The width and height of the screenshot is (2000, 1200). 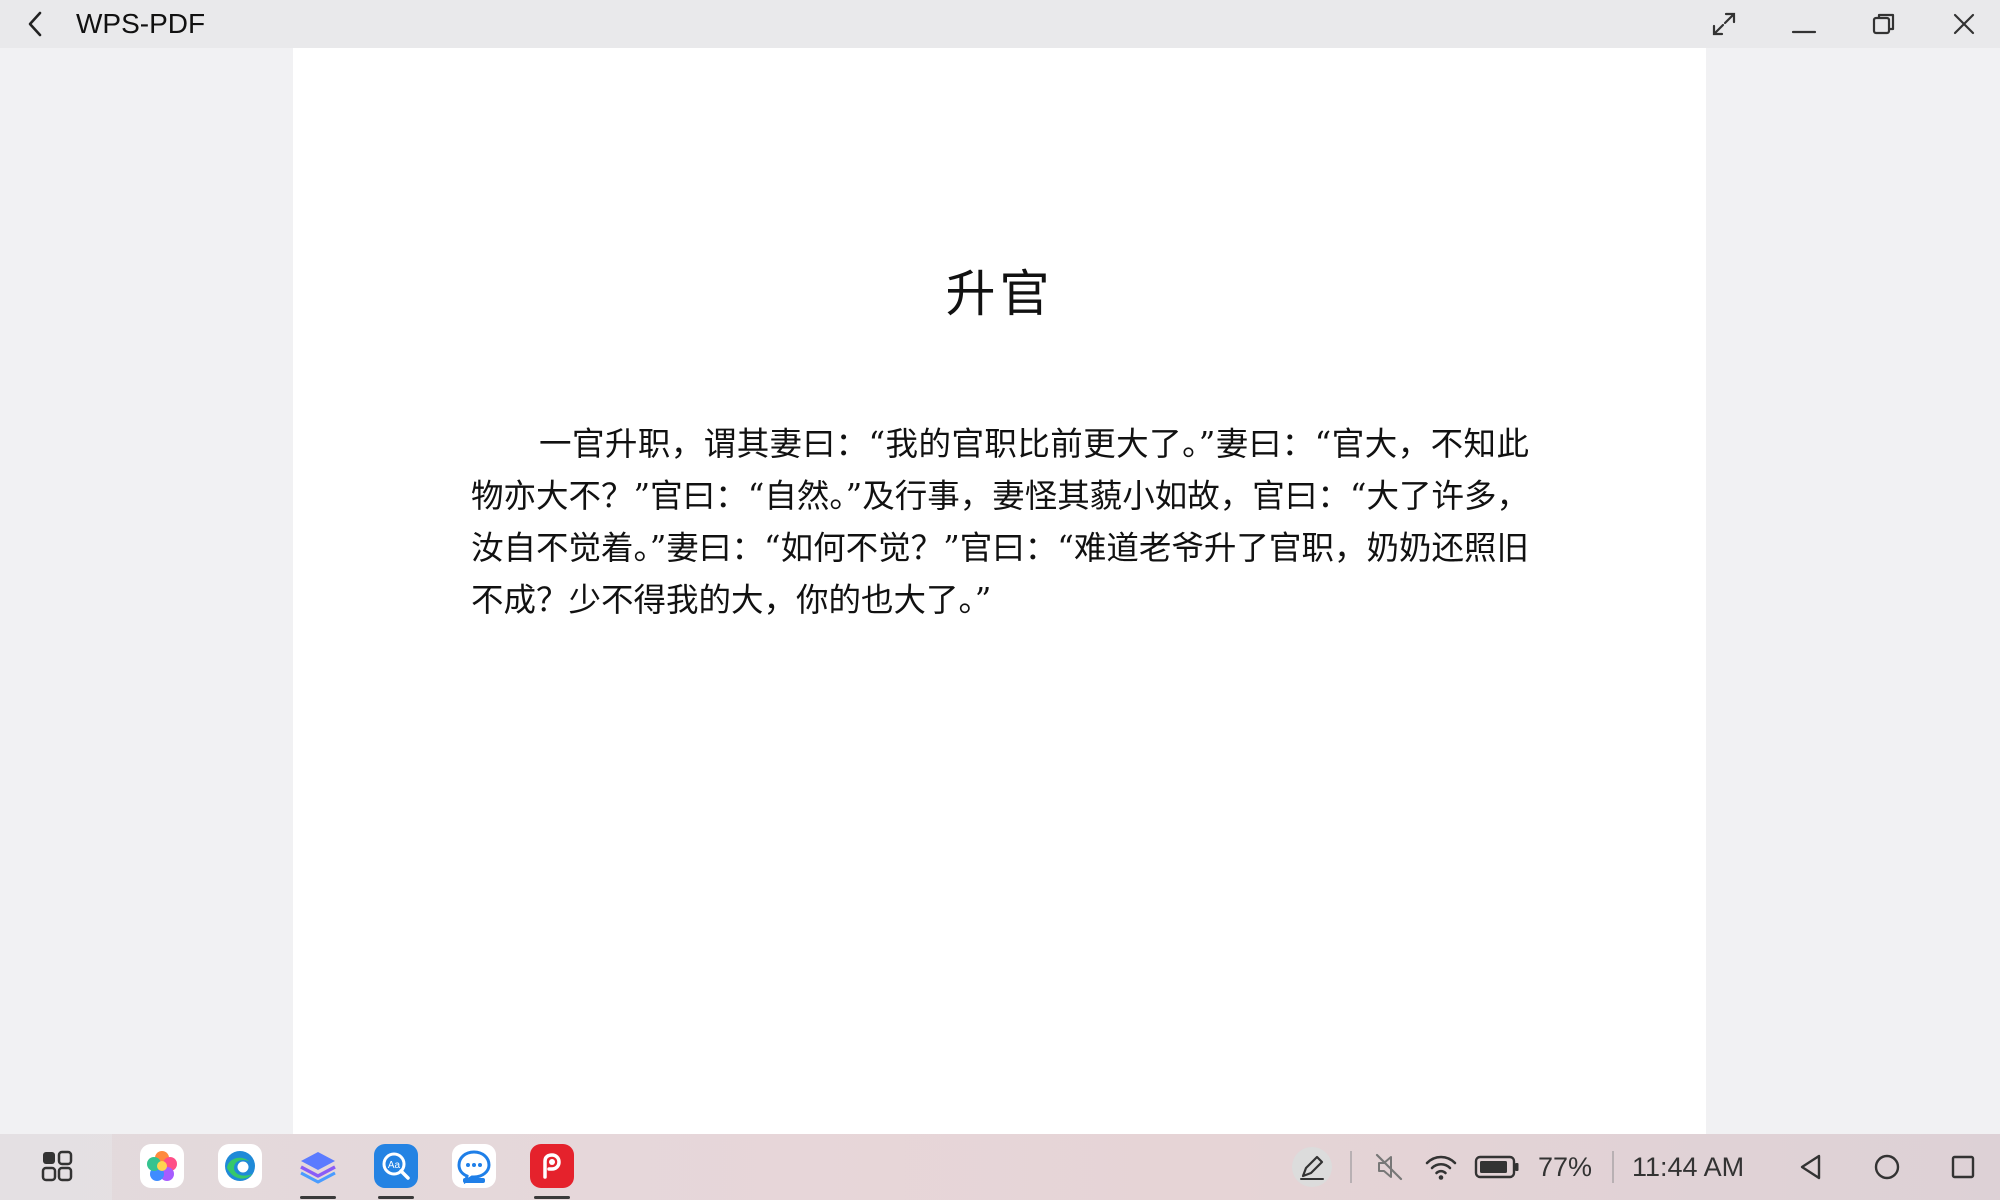 I want to click on restore-icon, so click(x=1884, y=24).